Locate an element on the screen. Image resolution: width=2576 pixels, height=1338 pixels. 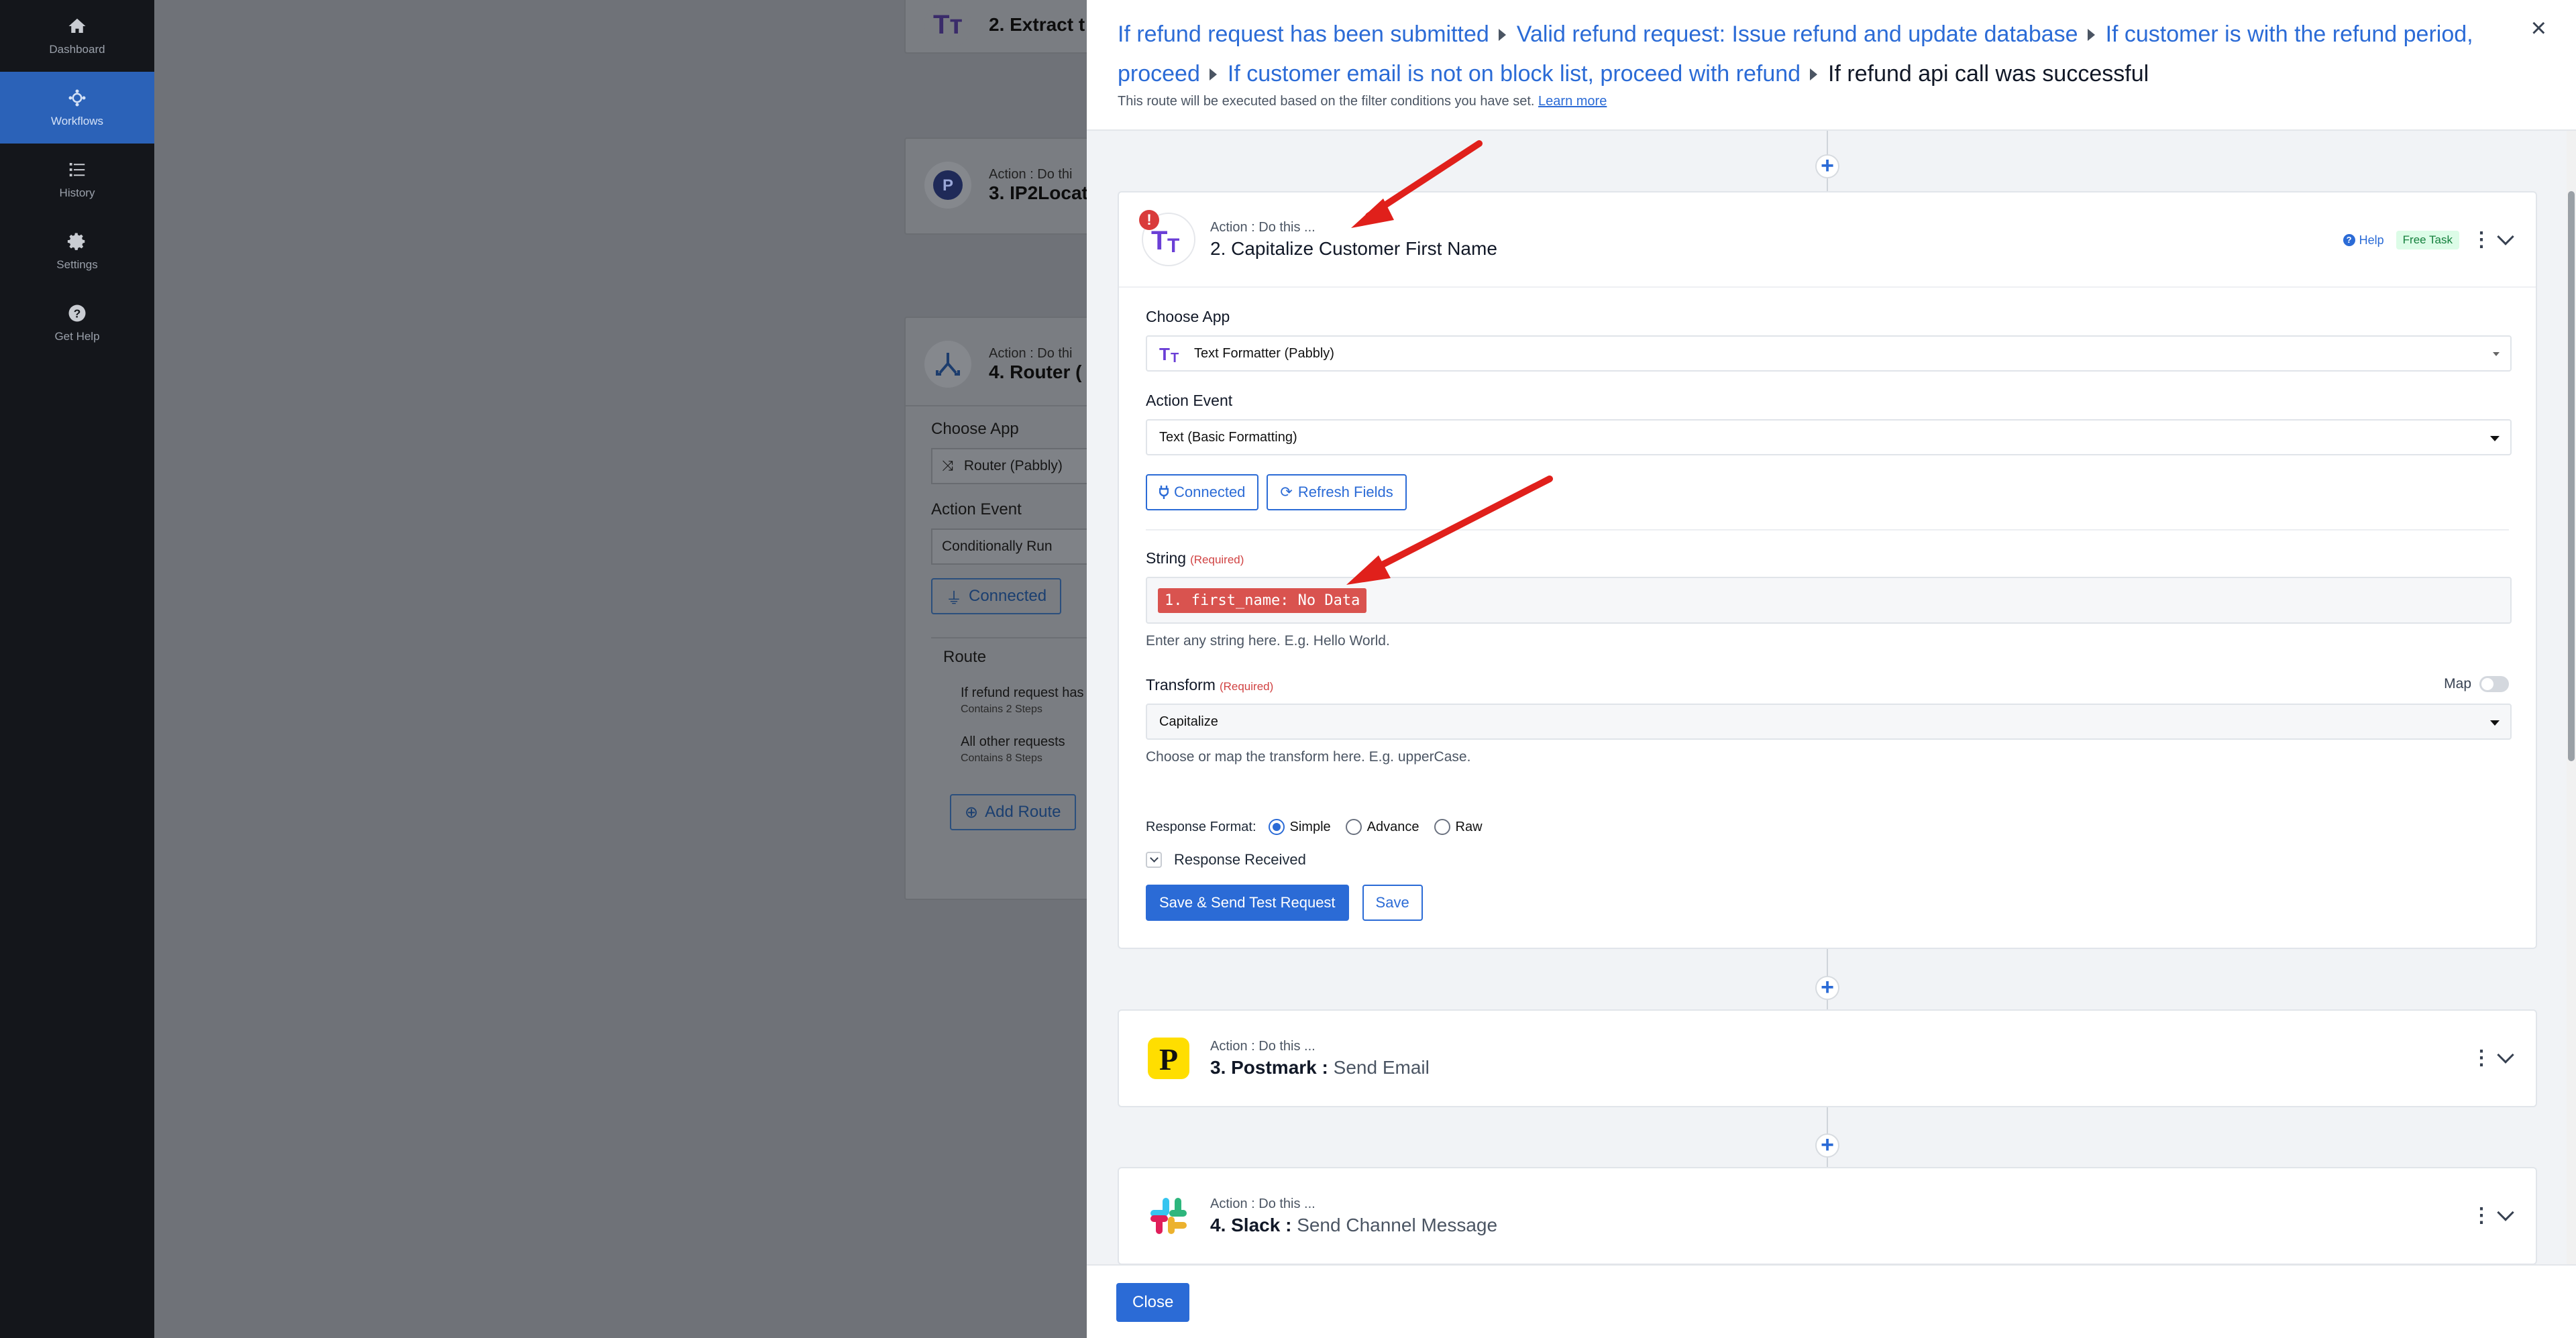
drawer-scrollbar is located at coordinates (2571, 697).